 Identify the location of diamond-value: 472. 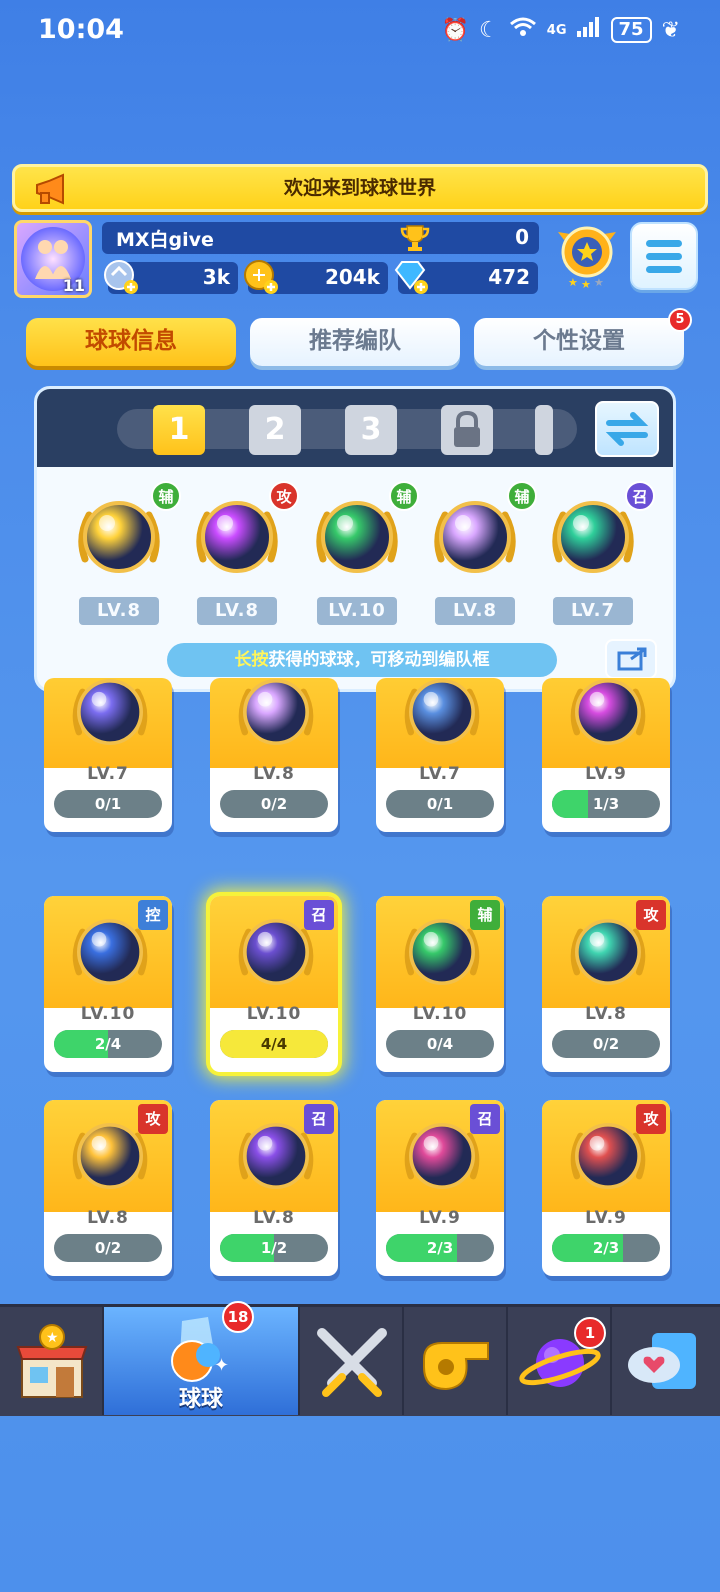
(509, 277).